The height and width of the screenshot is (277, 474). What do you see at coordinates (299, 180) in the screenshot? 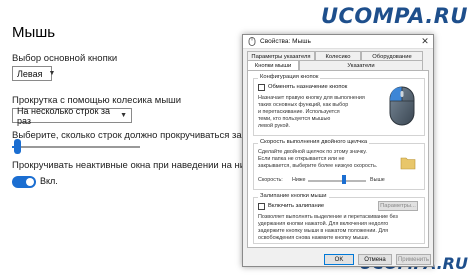
I see `speed-low-label: Ниже` at bounding box center [299, 180].